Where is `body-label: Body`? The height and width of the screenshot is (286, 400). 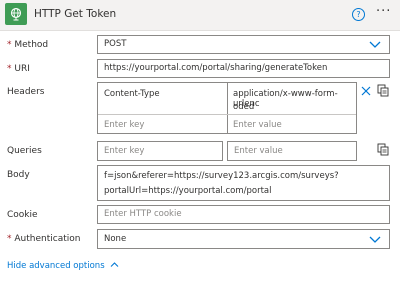 body-label: Body is located at coordinates (18, 175).